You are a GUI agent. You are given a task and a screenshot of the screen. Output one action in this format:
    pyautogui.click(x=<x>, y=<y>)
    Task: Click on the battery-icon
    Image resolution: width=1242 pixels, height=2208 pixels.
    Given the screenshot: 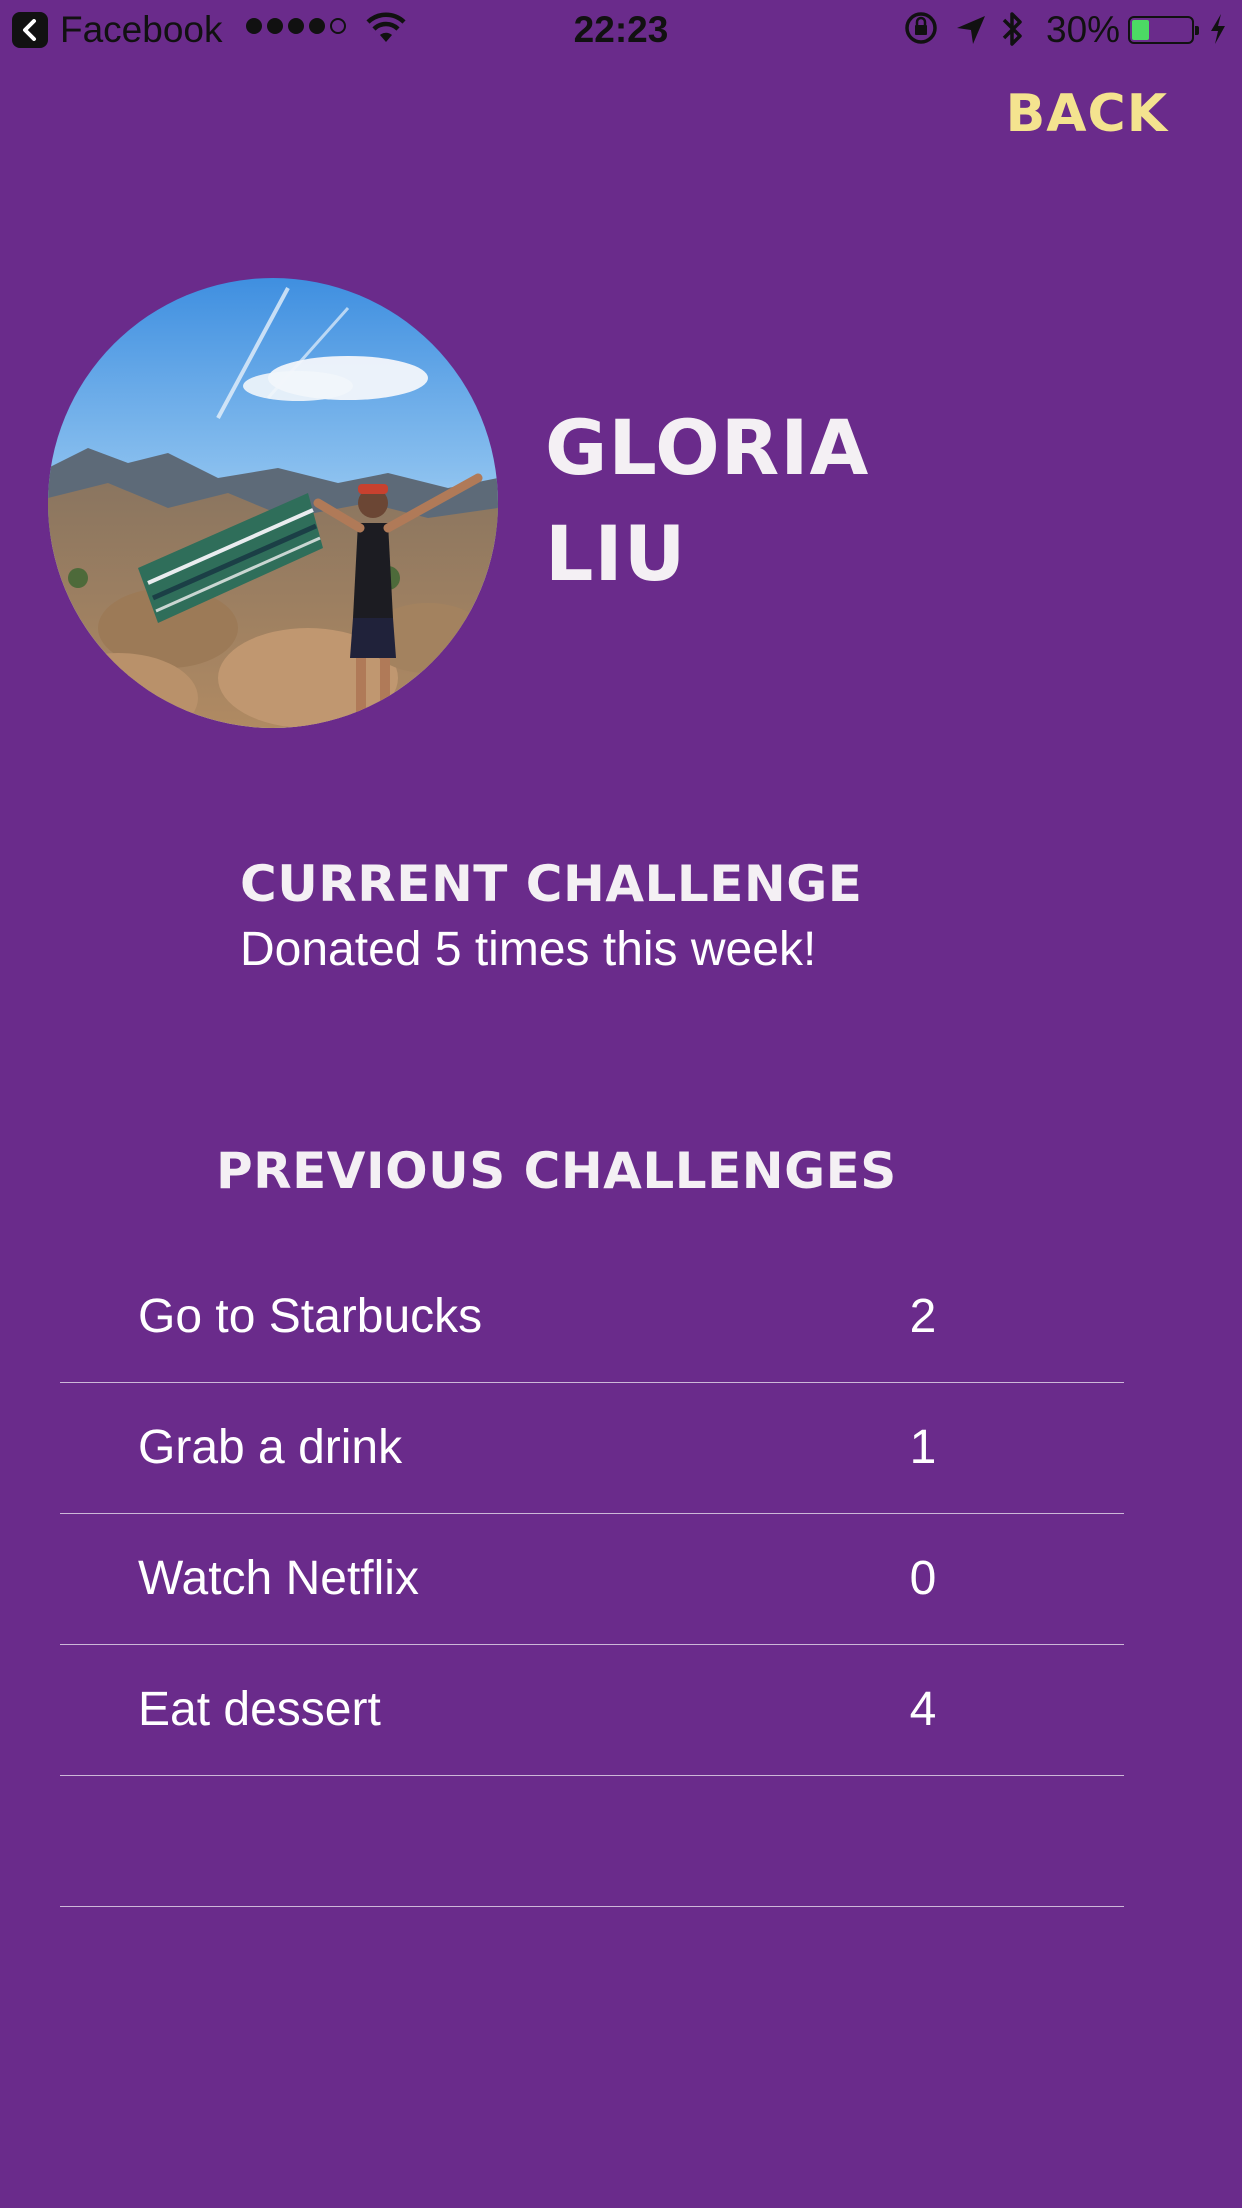 What is the action you would take?
    pyautogui.click(x=1163, y=30)
    